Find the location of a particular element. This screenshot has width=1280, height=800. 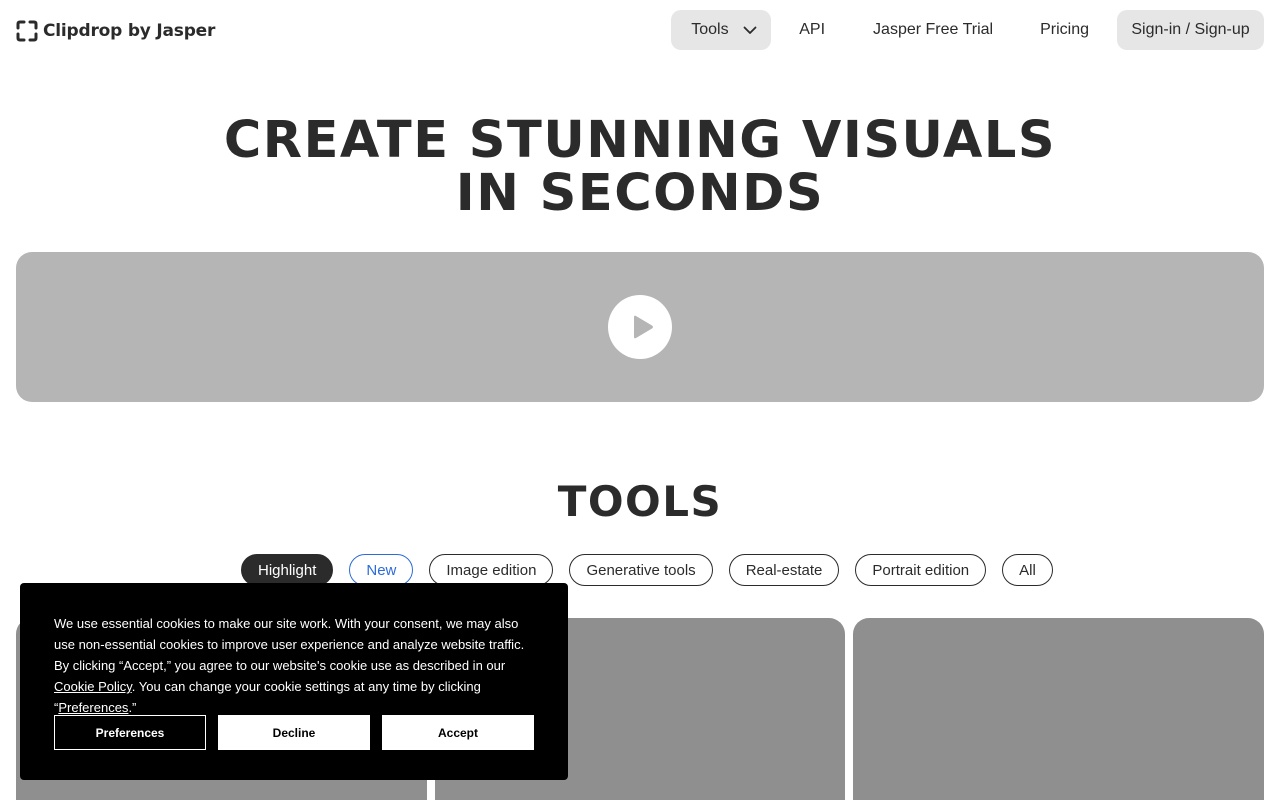

logo-text: Clipdrop by Jasper is located at coordinates (129, 31).